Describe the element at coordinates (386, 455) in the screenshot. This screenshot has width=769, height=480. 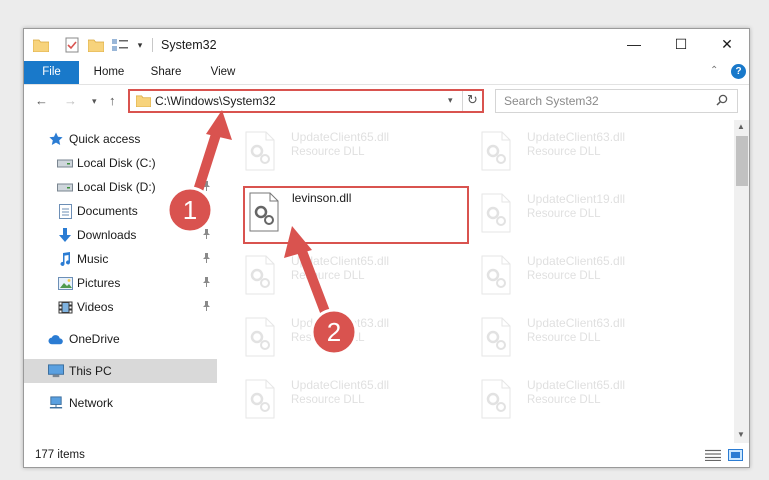
I see `status-bar: 177 items` at that location.